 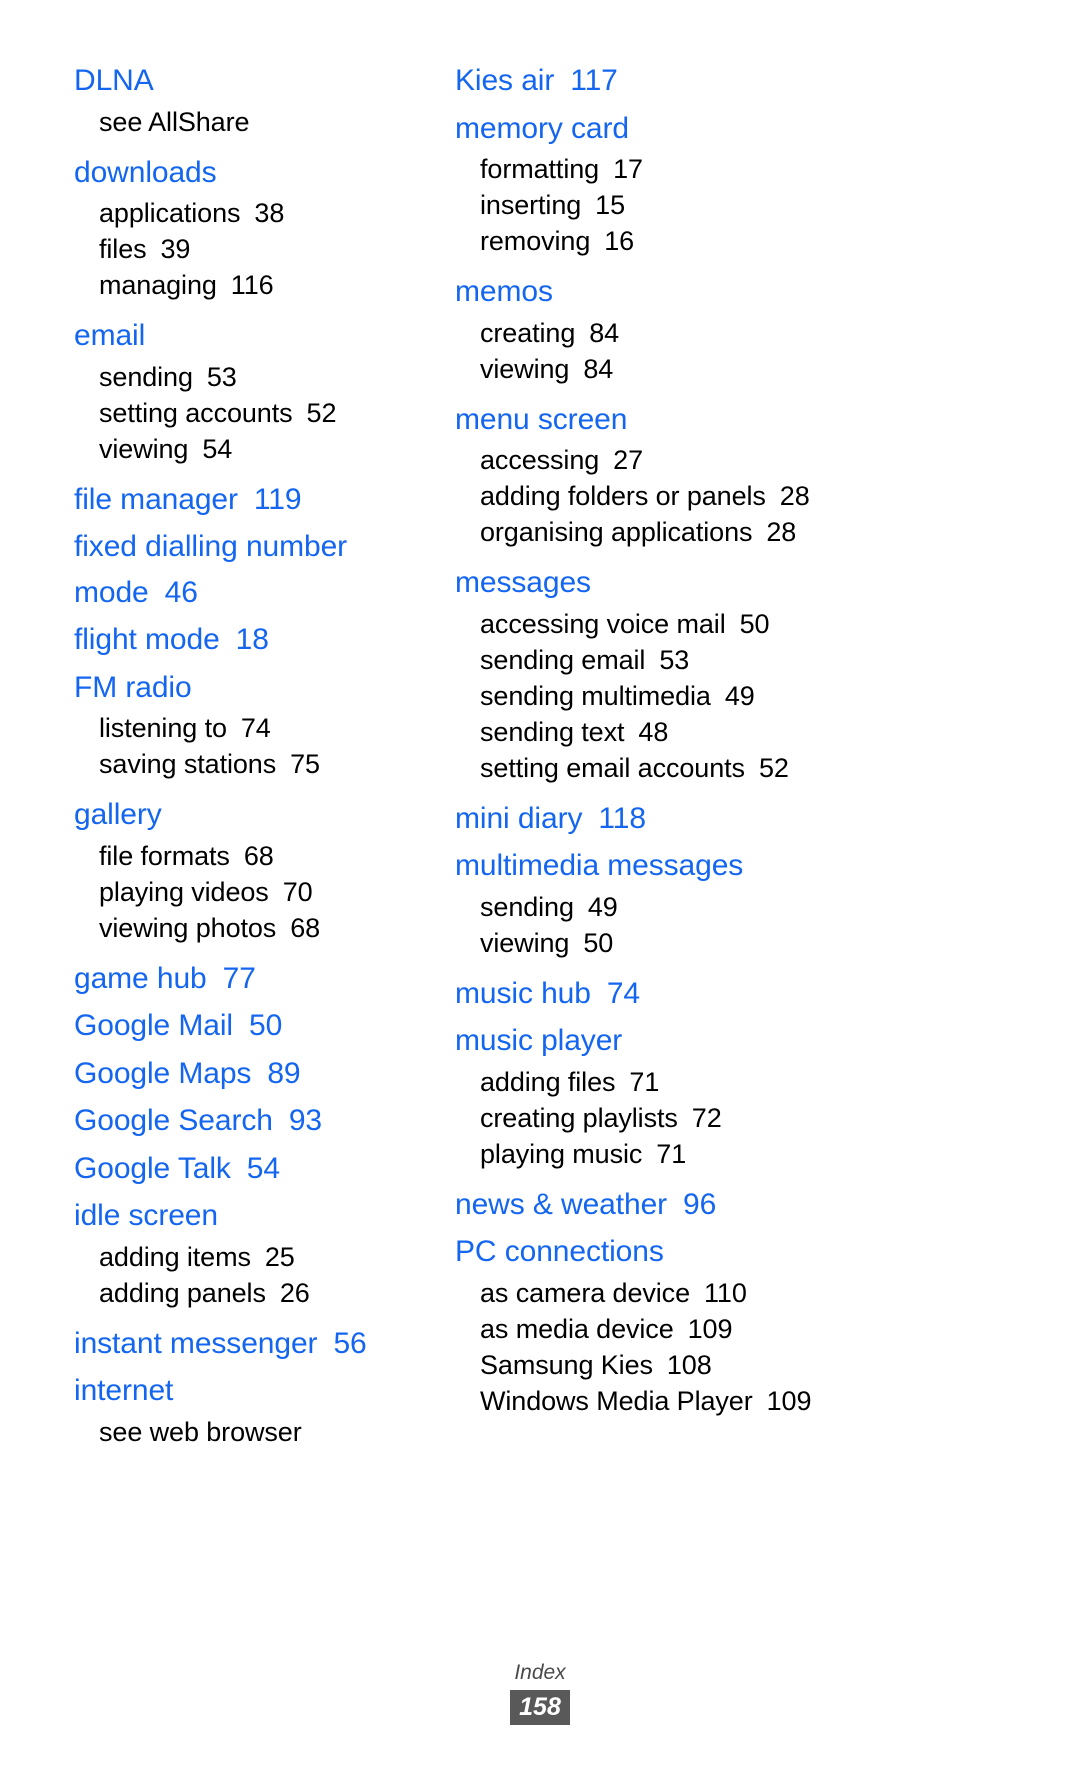 I want to click on index-subentry: as media device 109, so click(x=722, y=1329).